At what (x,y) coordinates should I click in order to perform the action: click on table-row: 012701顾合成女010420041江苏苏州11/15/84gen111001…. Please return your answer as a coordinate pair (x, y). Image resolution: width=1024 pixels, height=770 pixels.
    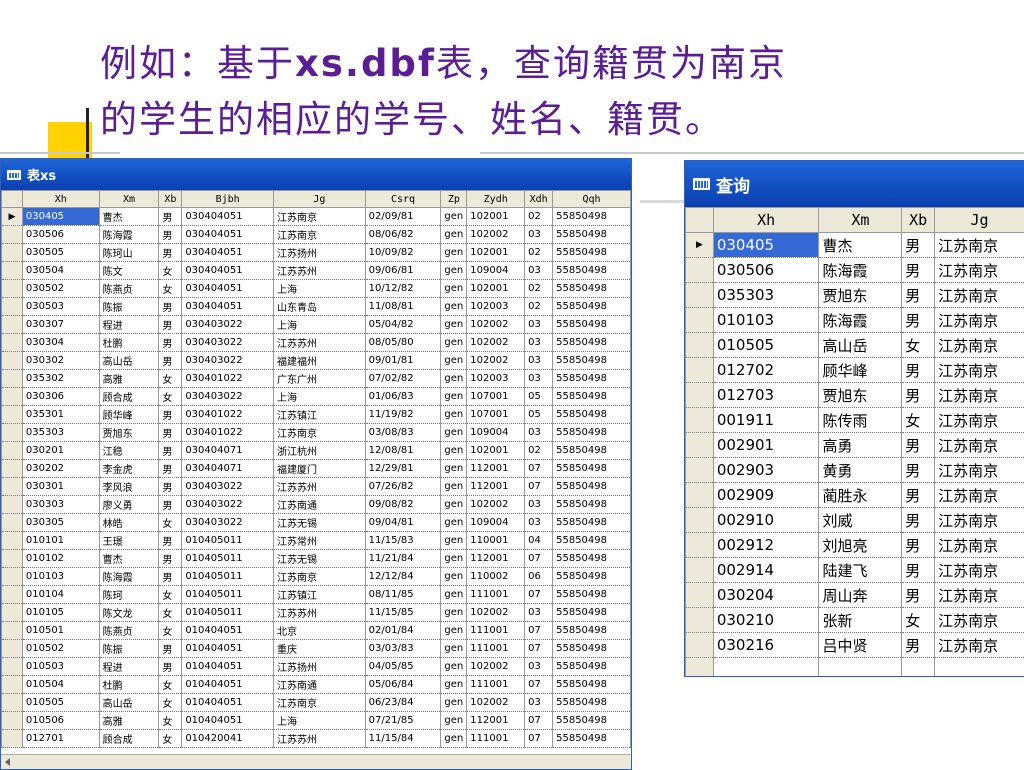
    Looking at the image, I should click on (316, 739).